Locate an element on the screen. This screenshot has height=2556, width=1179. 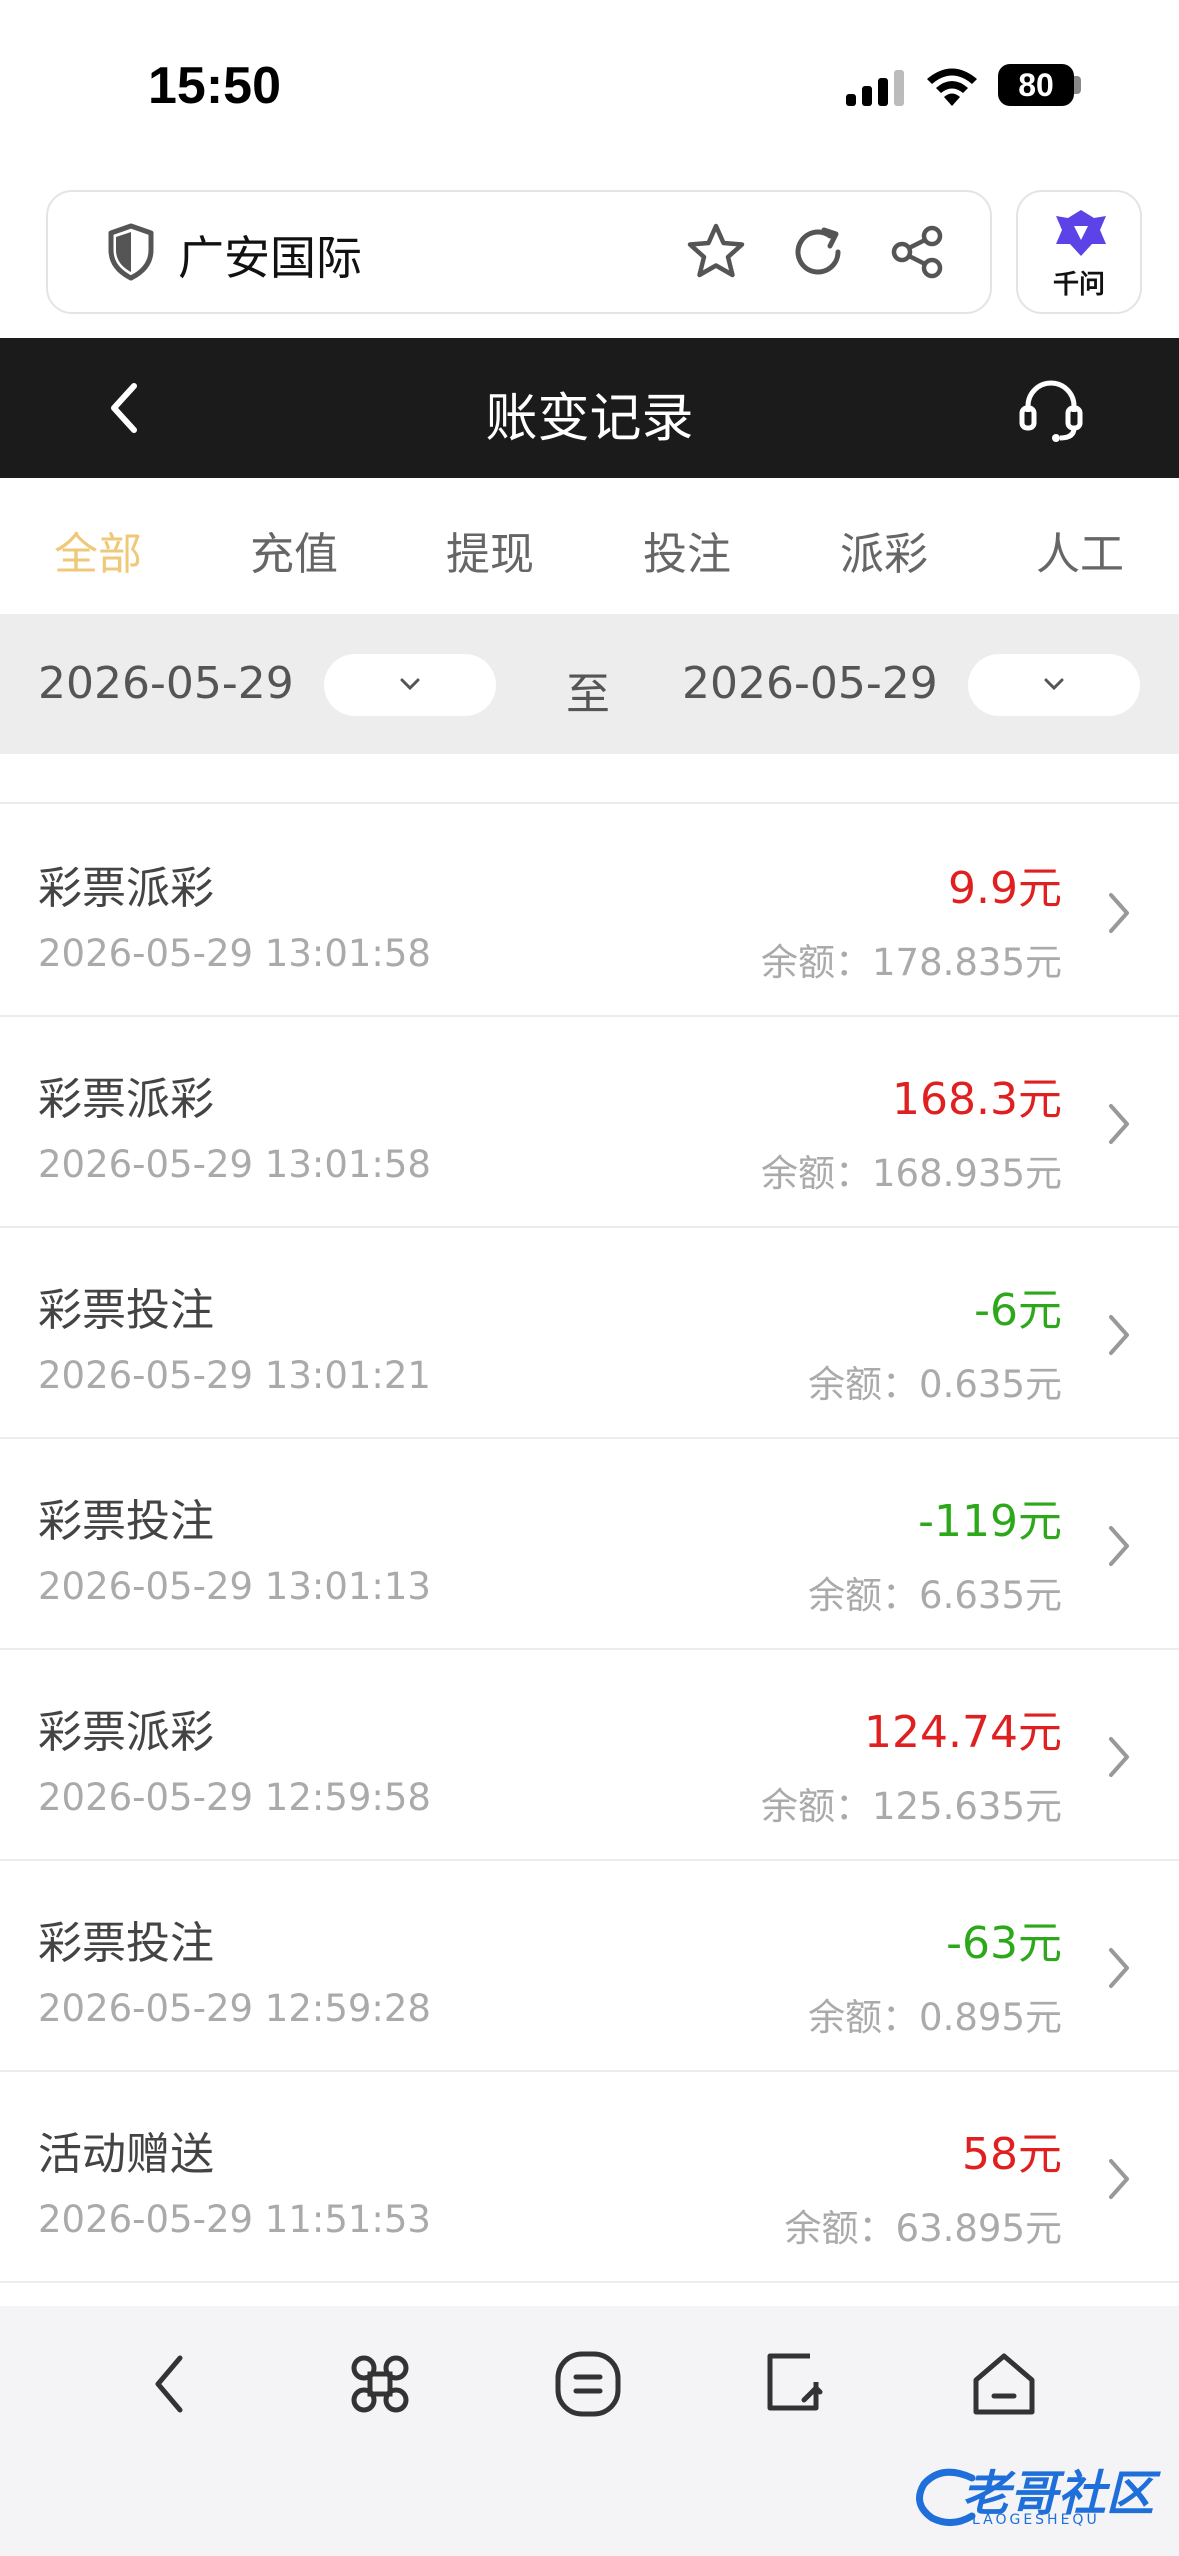
record-amount: 9.9元 is located at coordinates (1005, 888).